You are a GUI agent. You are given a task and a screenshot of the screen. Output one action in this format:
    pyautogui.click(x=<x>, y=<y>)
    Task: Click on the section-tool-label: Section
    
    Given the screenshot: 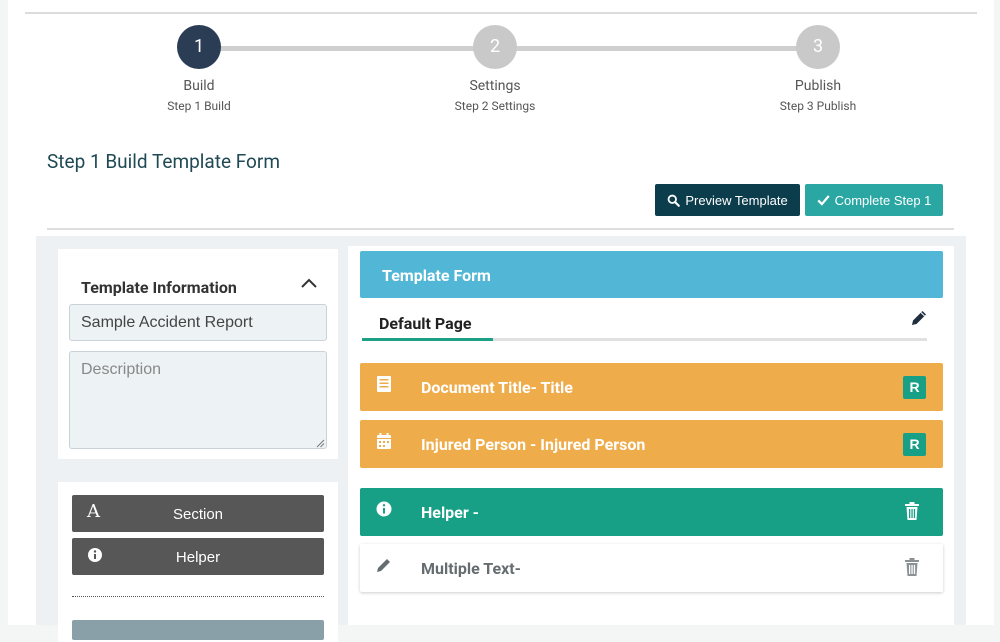 What is the action you would take?
    pyautogui.click(x=198, y=514)
    